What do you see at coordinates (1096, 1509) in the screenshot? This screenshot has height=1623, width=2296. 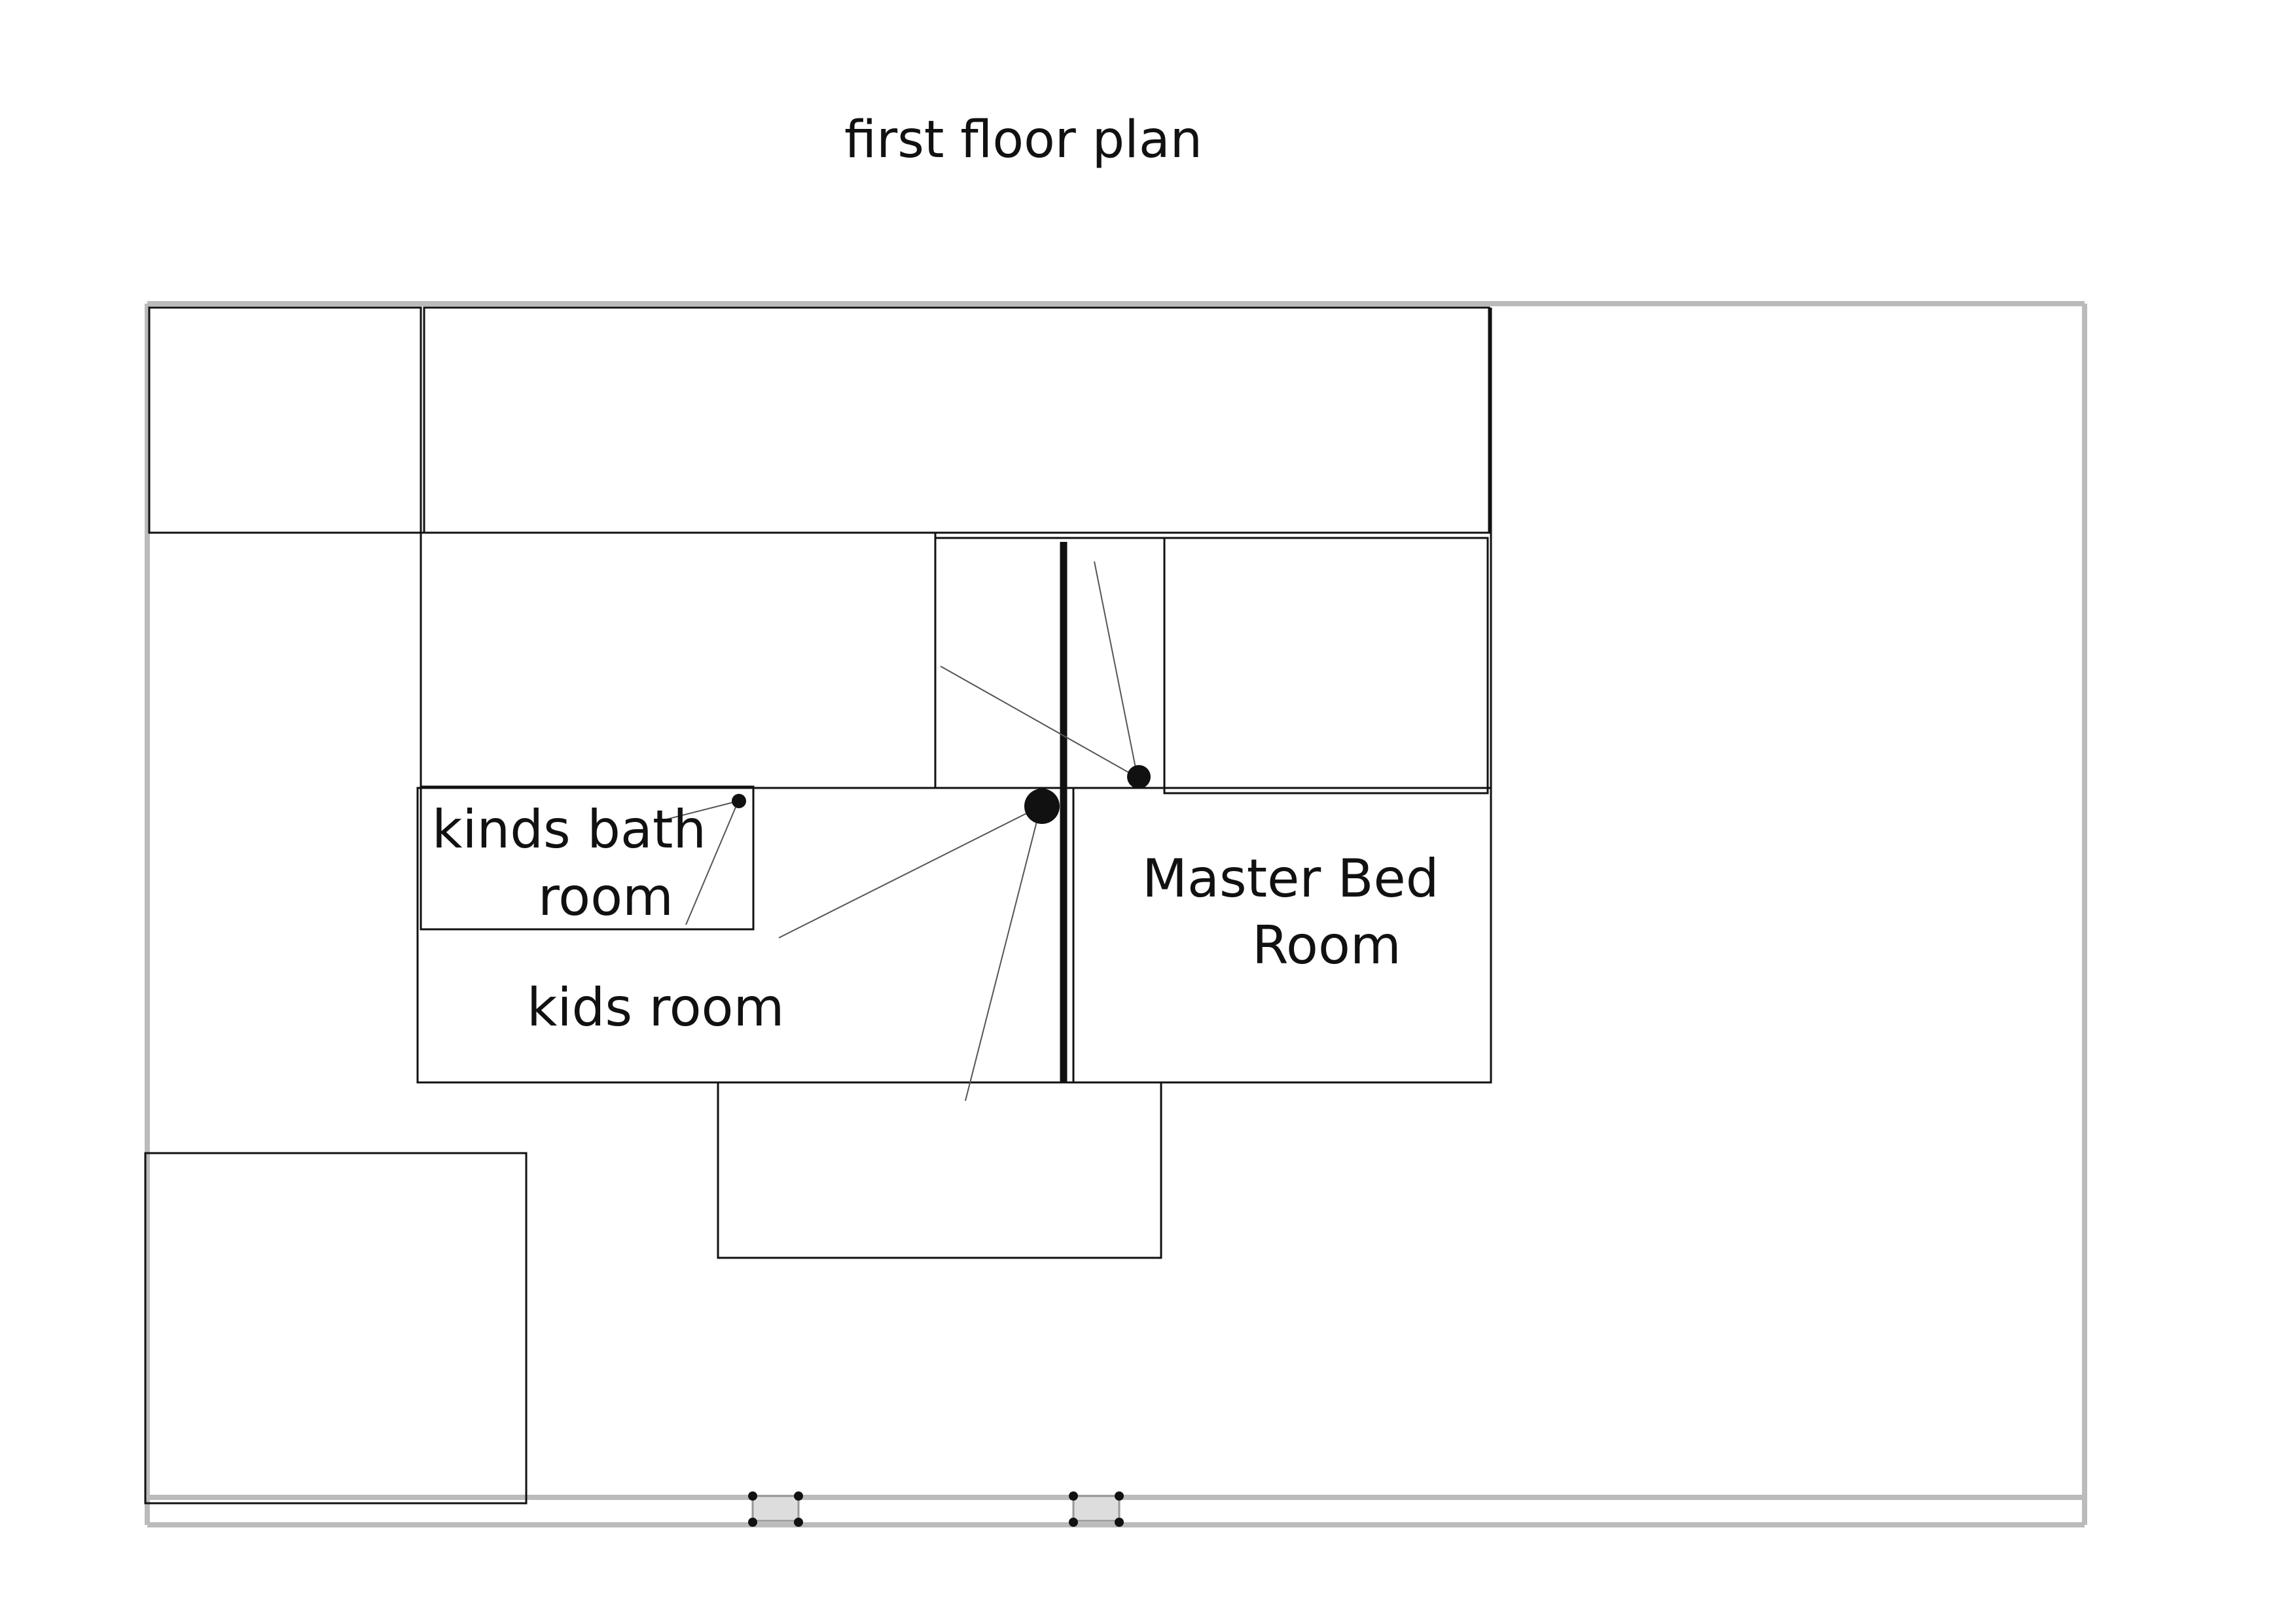 I see `gate-marker-right` at bounding box center [1096, 1509].